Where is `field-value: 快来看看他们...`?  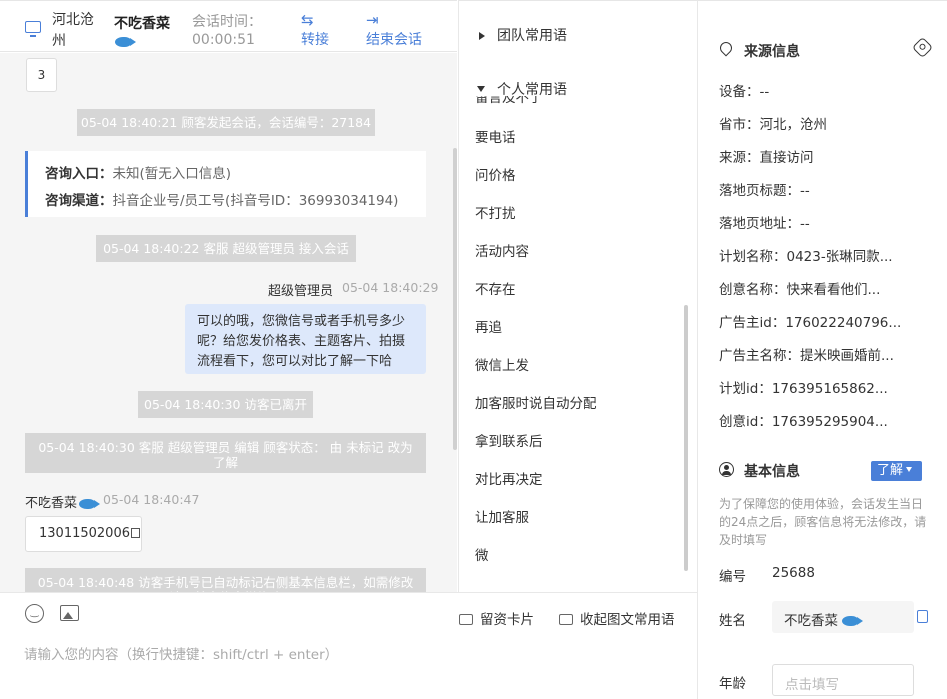 field-value: 快来看看他们... is located at coordinates (833, 290).